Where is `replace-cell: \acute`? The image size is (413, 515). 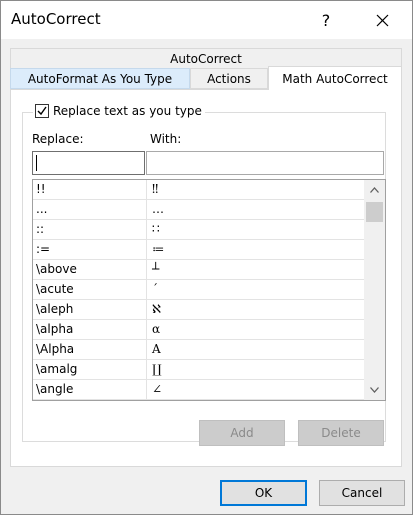 replace-cell: \acute is located at coordinates (90, 290).